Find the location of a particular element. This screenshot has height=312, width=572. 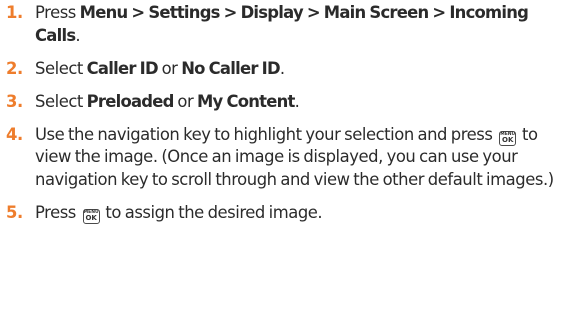

step-number: 1. is located at coordinates (14, 12).